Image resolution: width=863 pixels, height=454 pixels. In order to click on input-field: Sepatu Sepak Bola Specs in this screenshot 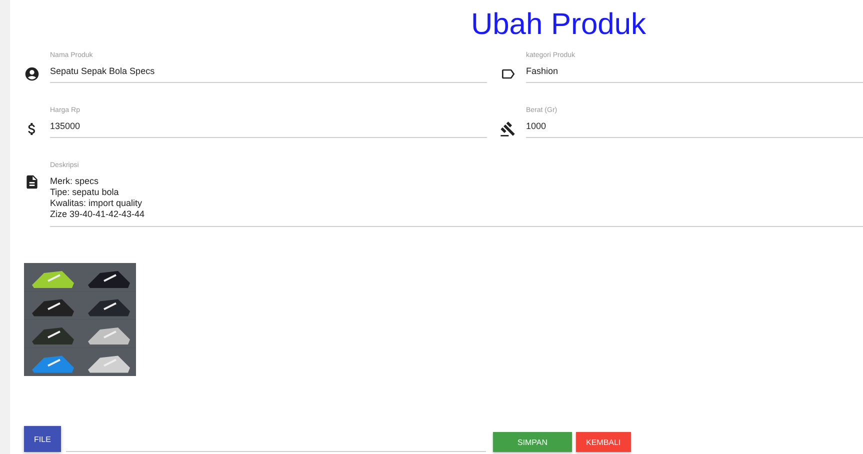, I will do `click(268, 71)`.